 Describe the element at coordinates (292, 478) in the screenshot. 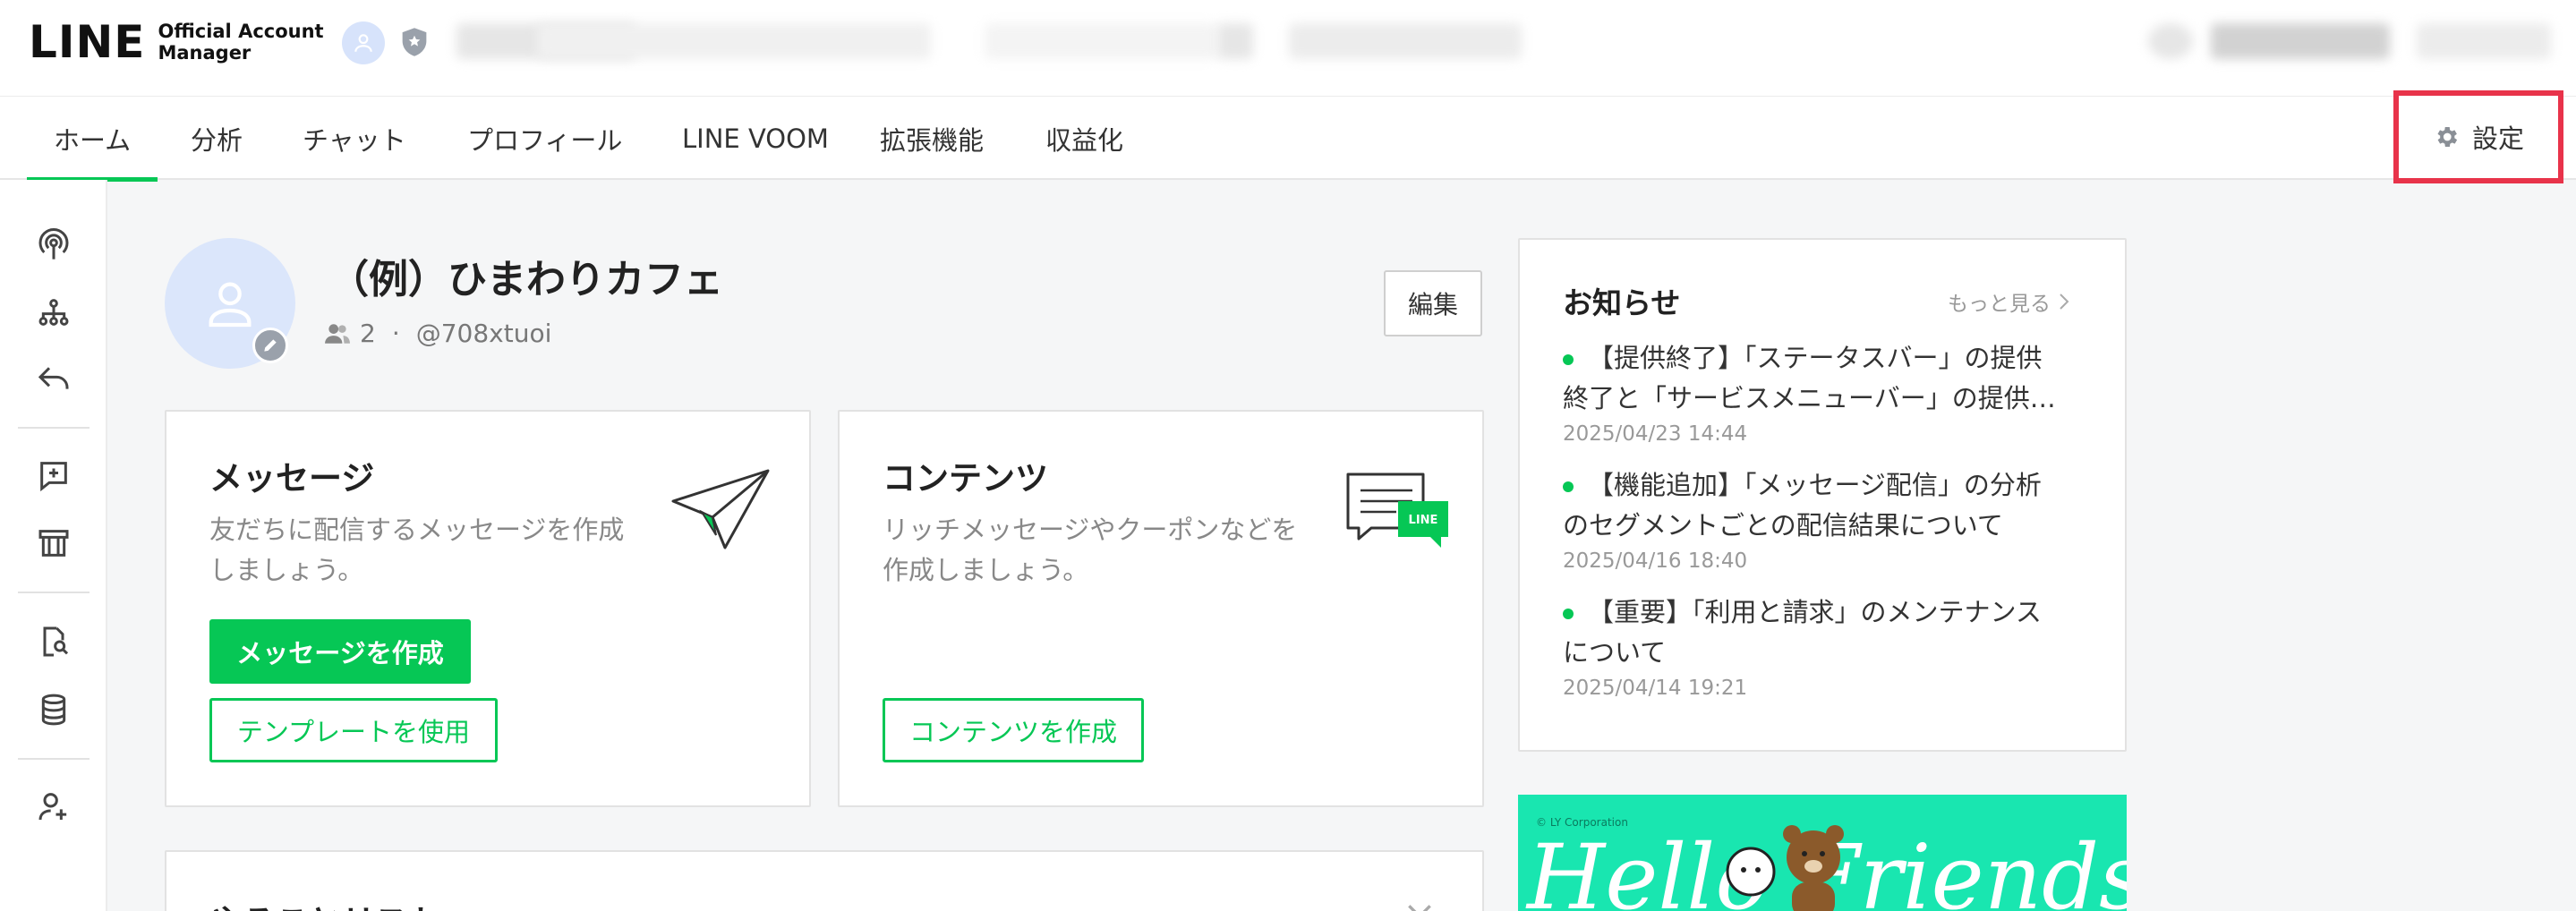

I see `message-card-title: メッセージ` at that location.